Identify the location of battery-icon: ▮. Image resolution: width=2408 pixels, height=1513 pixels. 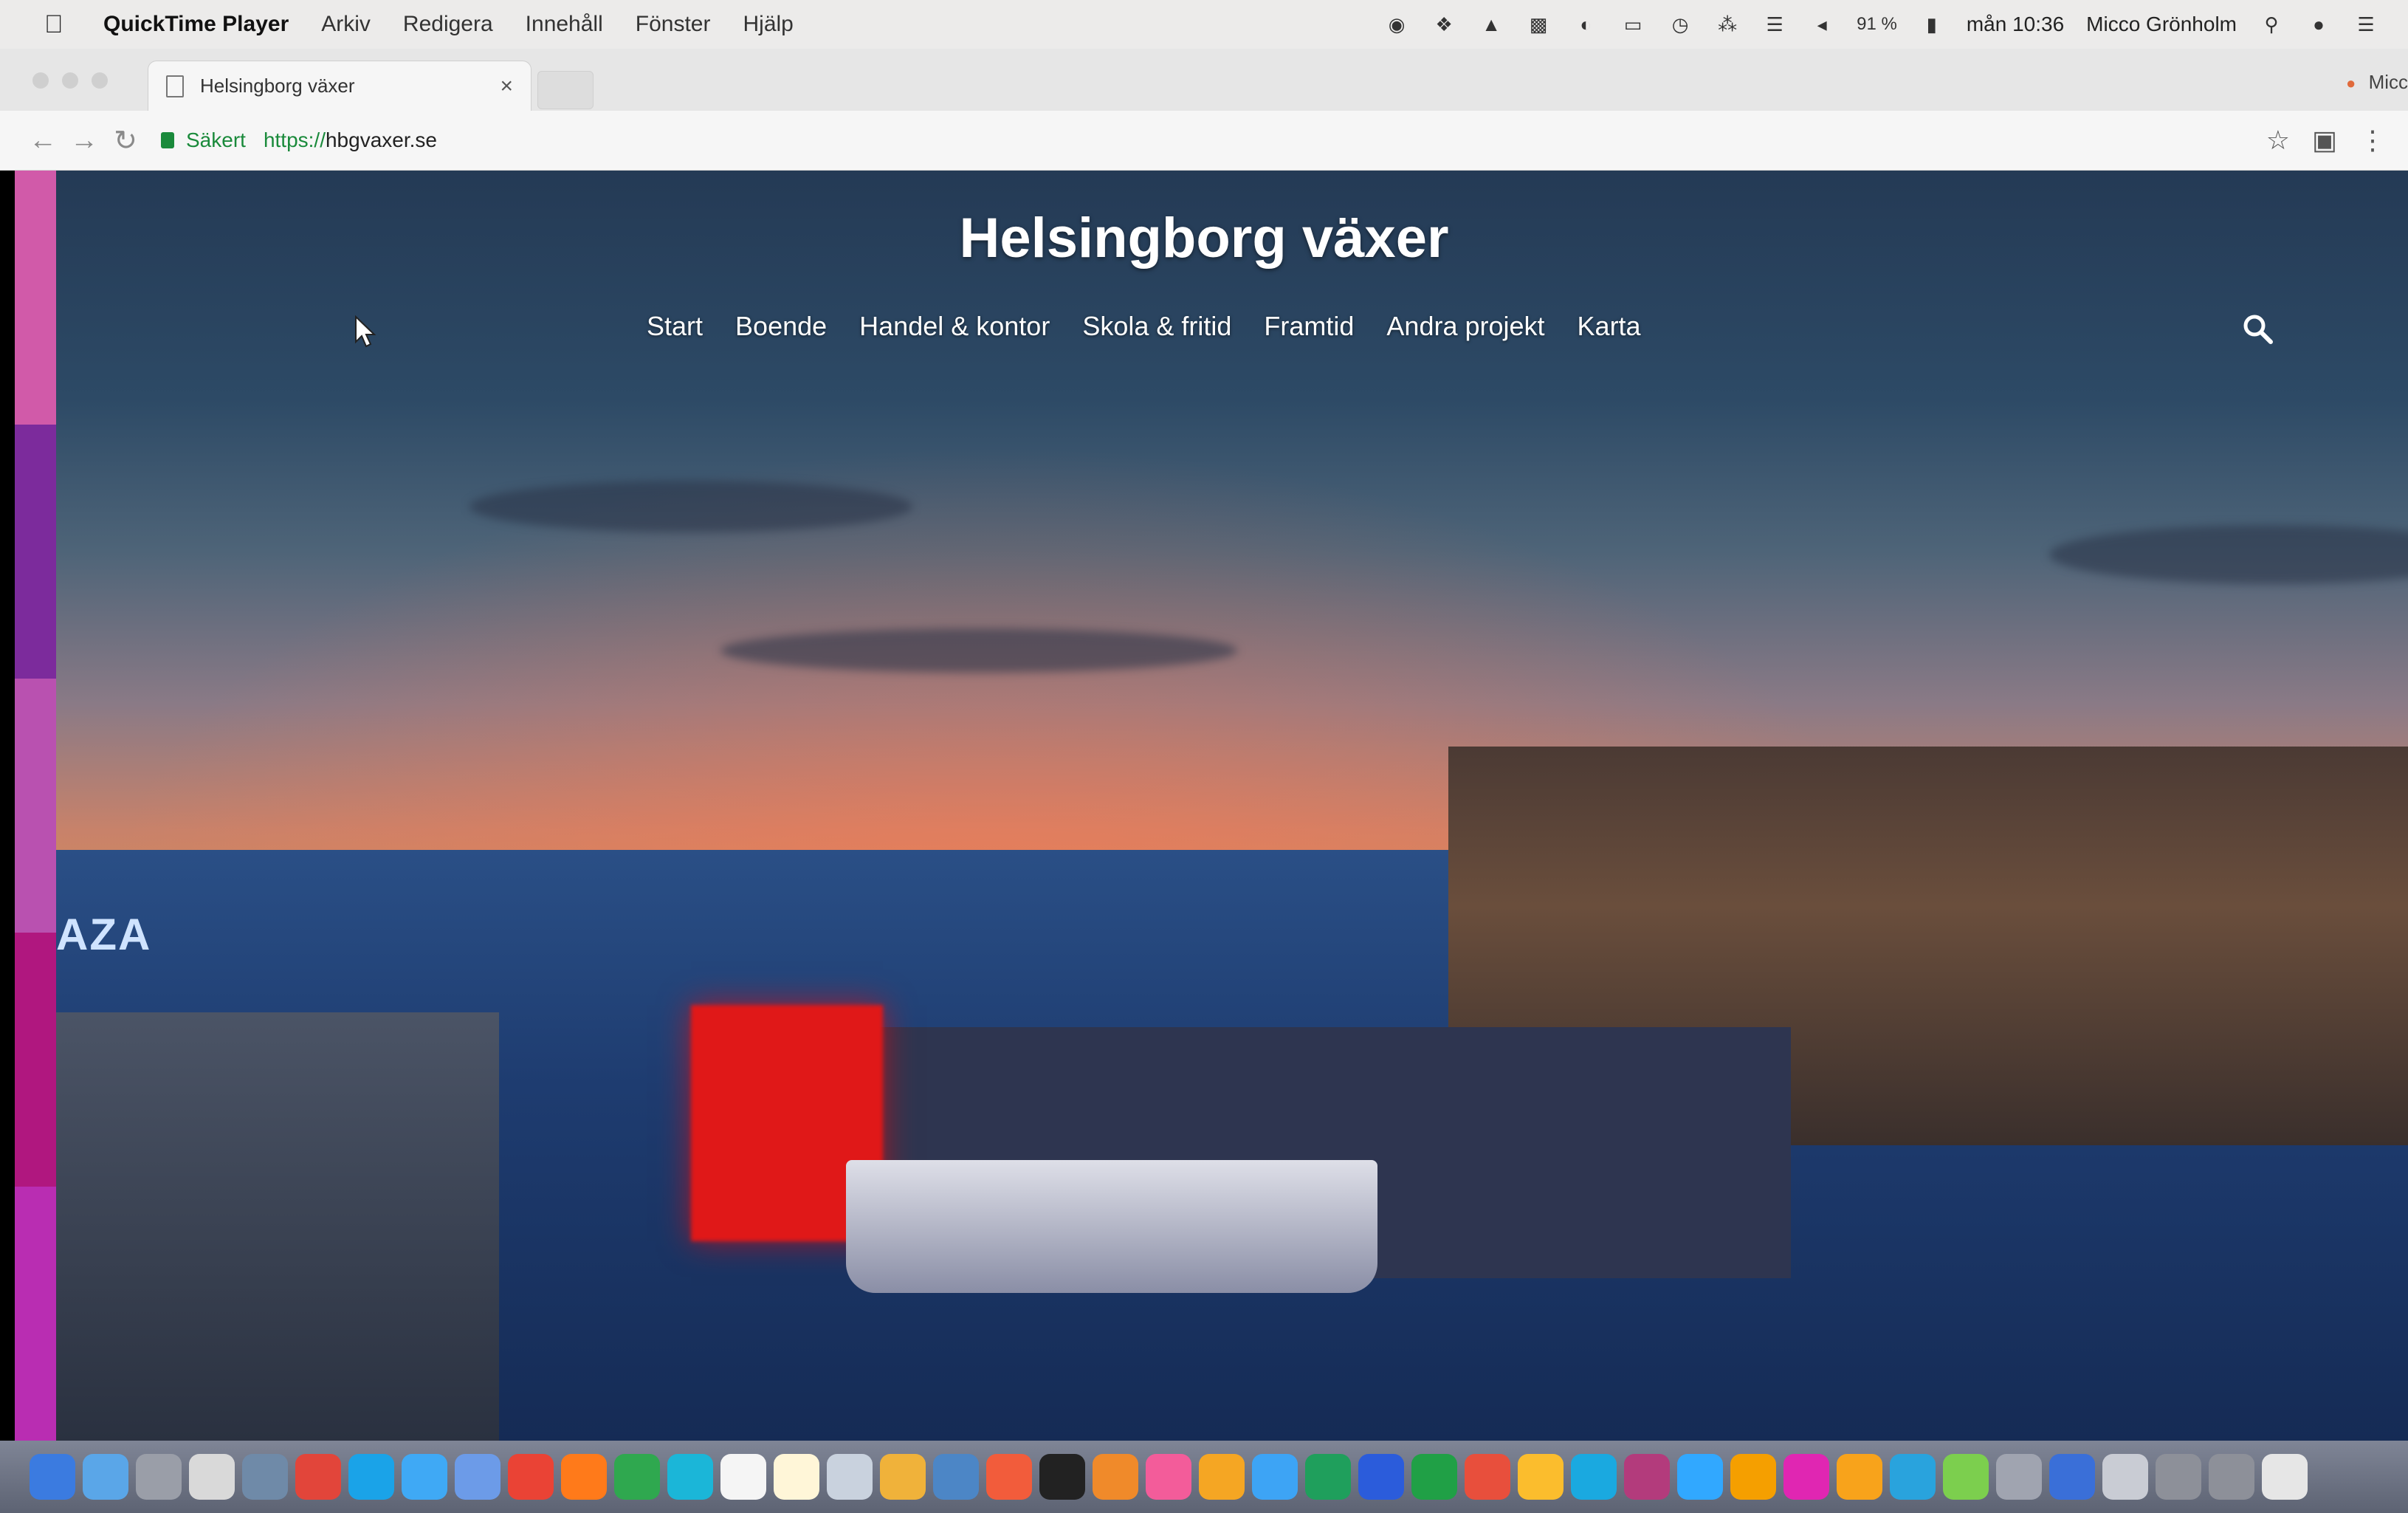
(1931, 24).